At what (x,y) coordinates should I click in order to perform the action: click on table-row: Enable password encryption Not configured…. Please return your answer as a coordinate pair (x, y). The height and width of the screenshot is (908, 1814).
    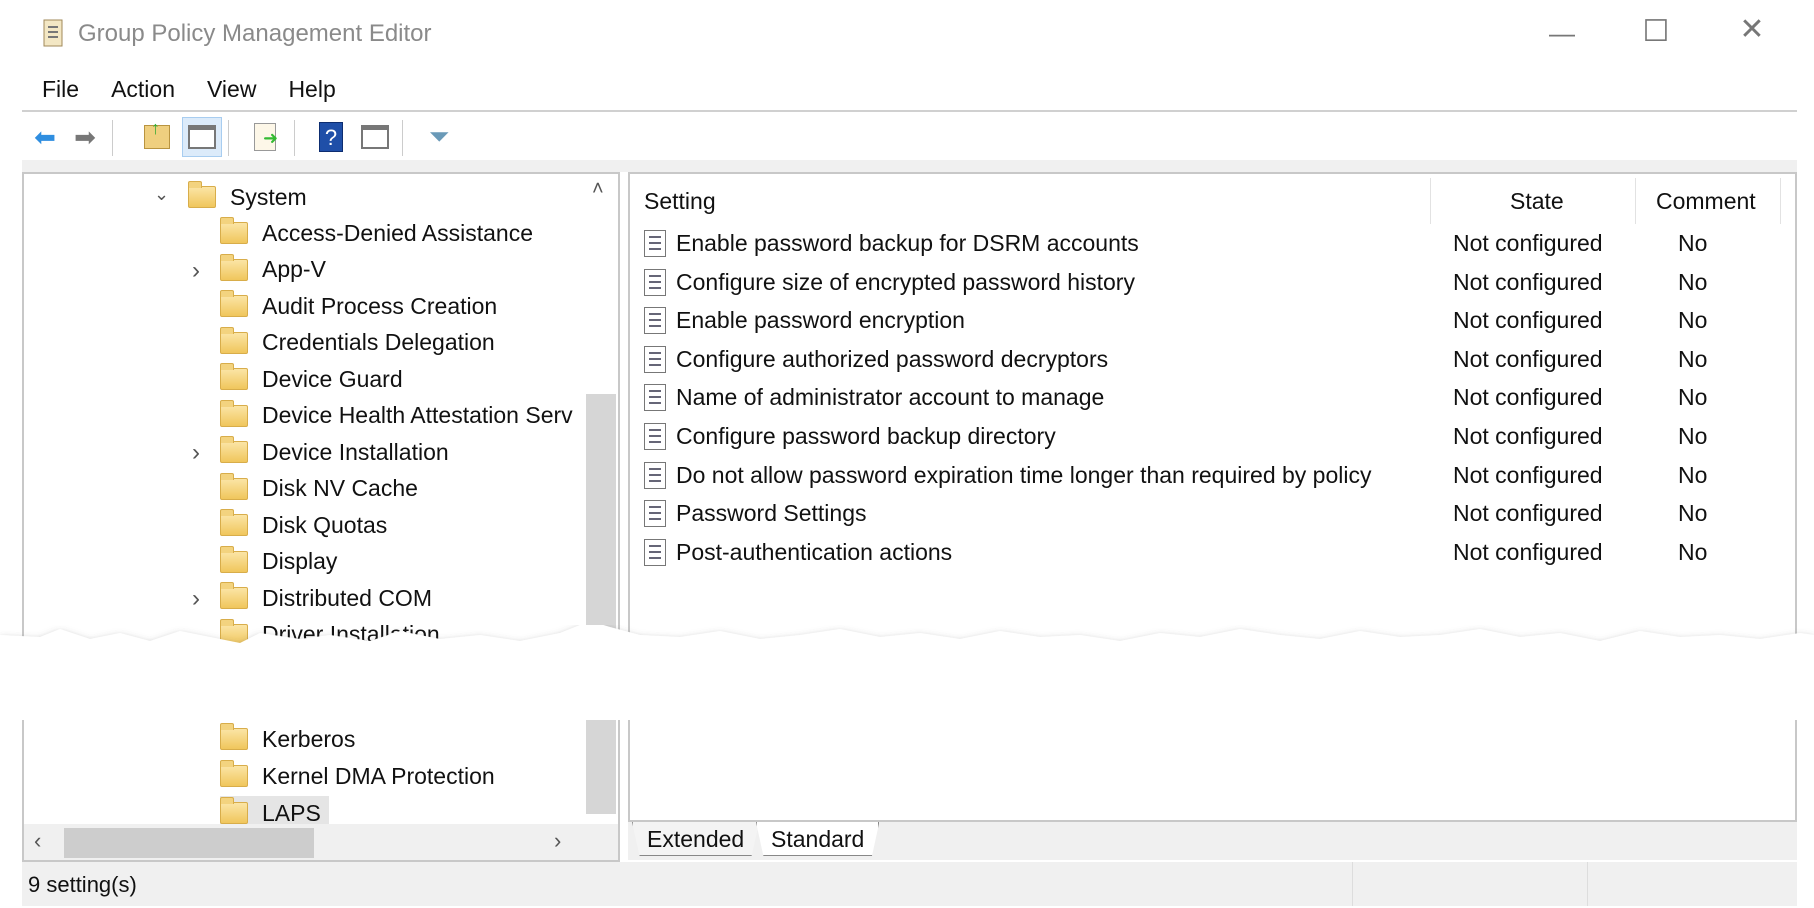
    Looking at the image, I should click on (1210, 321).